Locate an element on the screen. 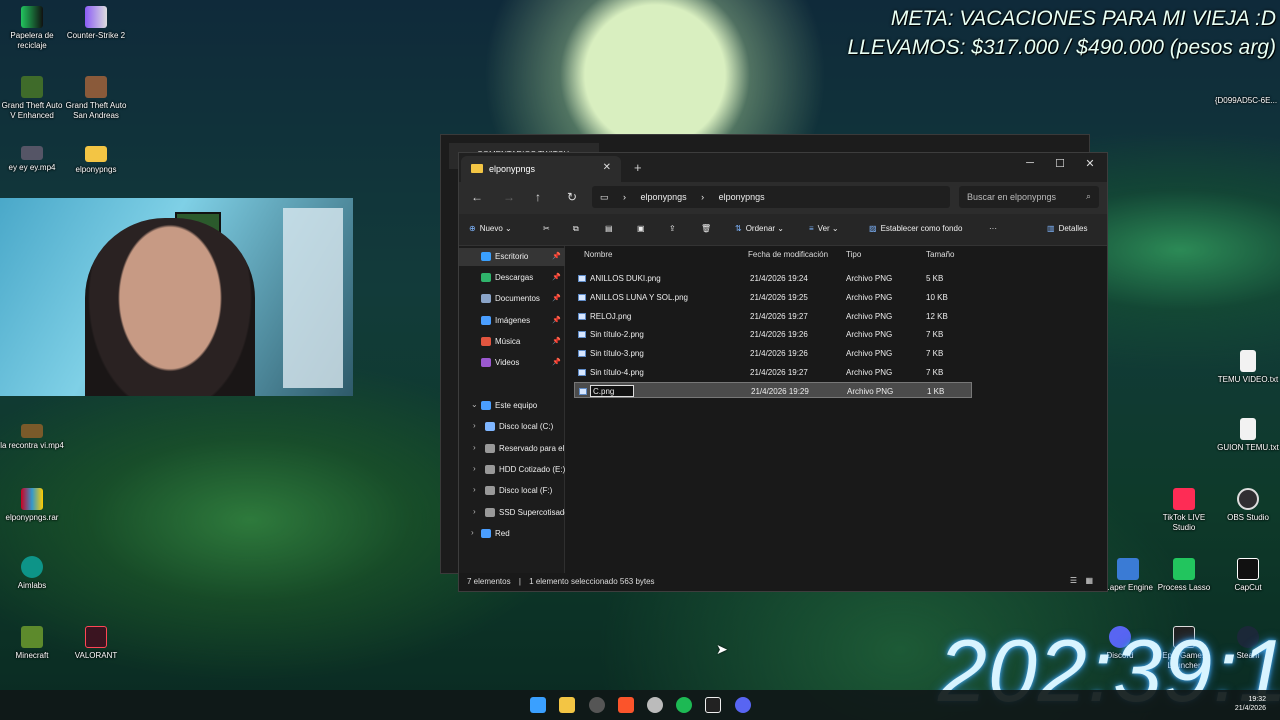  more-options-icon: ··· is located at coordinates (993, 228).